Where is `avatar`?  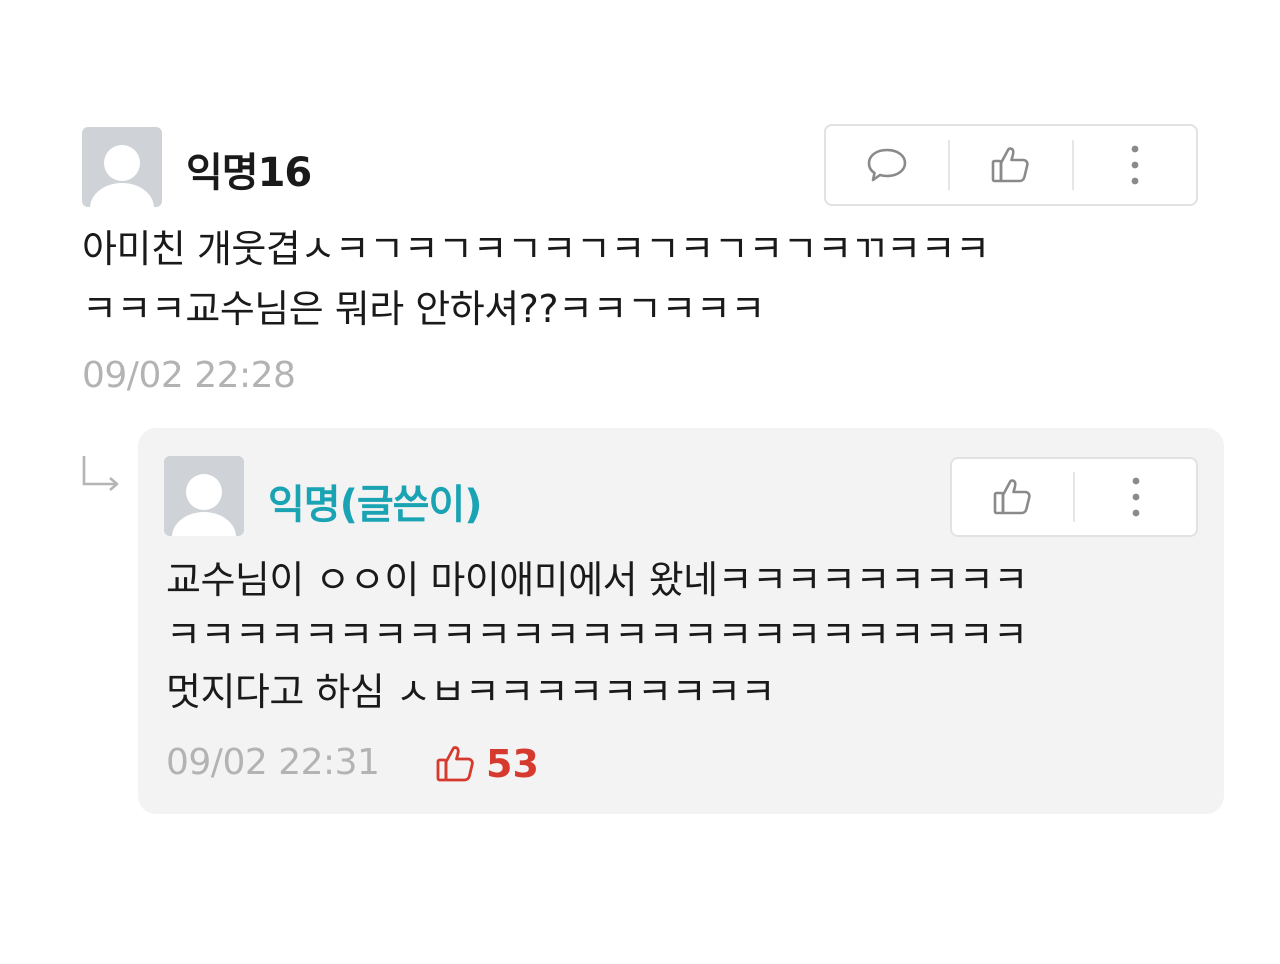 avatar is located at coordinates (122, 167).